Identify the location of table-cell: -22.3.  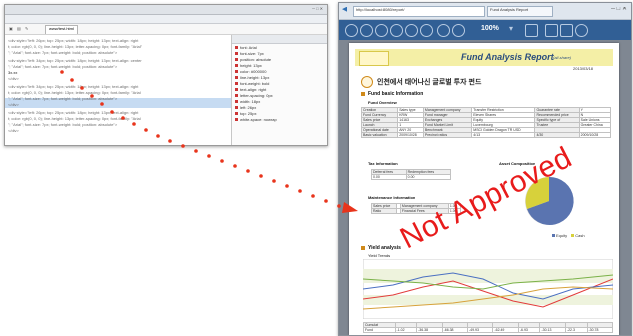
(576, 330).